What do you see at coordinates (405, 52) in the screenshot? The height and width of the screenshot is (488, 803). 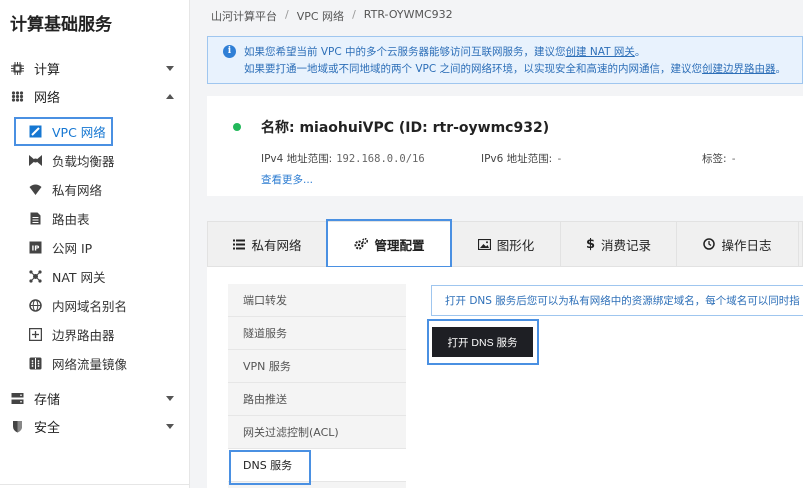 I see `notice-text: 如果您希望当前 VPC 中的多个云服务器能够访问互联网服务，建议您` at bounding box center [405, 52].